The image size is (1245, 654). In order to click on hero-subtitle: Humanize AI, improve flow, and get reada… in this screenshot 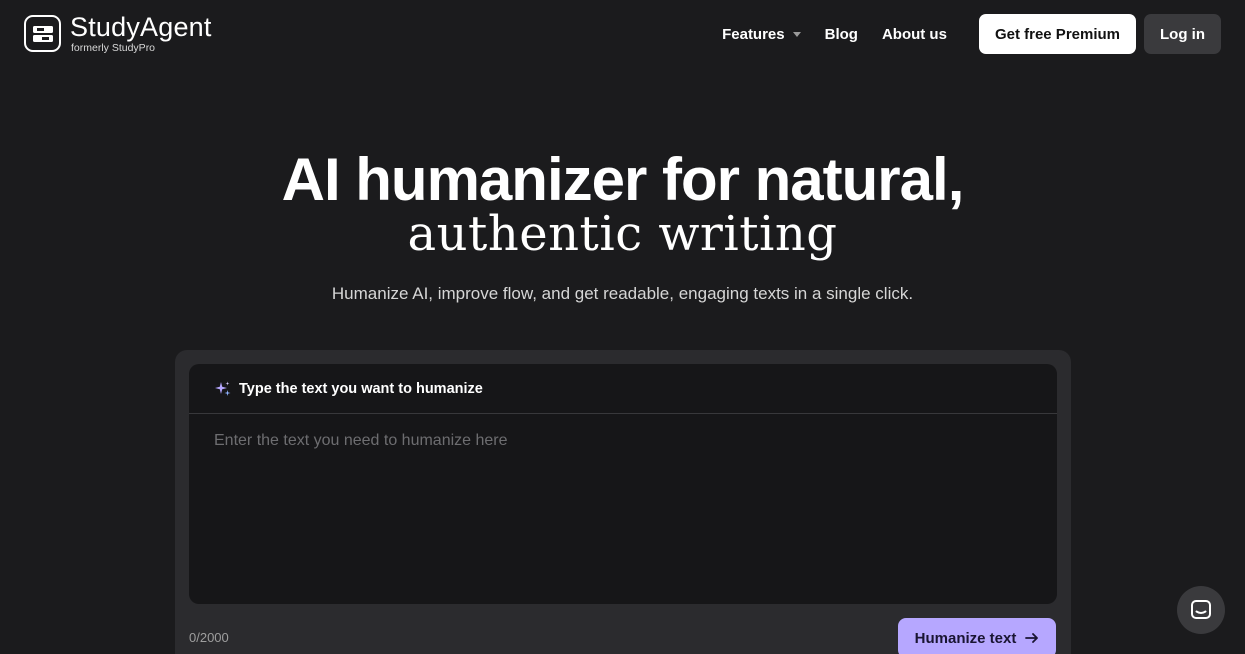, I will do `click(622, 293)`.